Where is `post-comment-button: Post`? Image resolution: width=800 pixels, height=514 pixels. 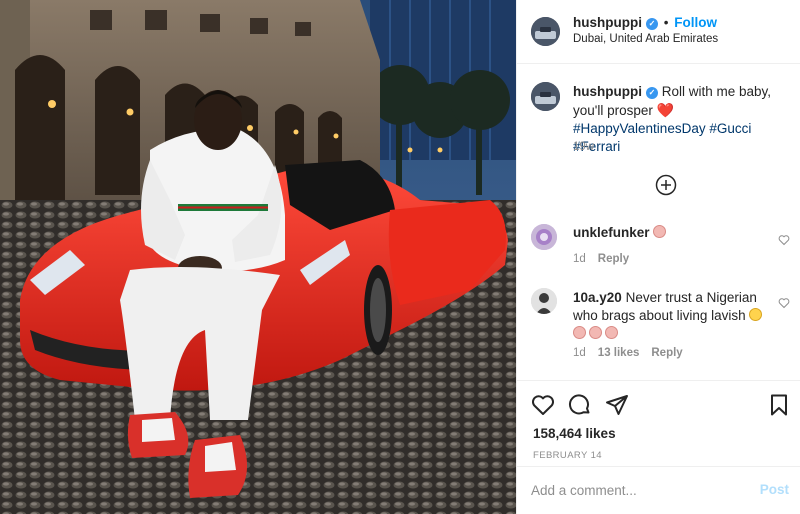
post-comment-button: Post is located at coordinates (774, 489).